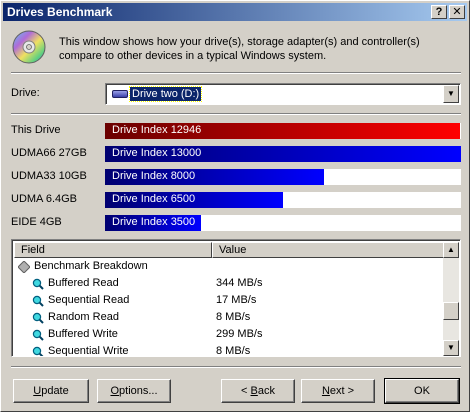 The height and width of the screenshot is (412, 470). What do you see at coordinates (457, 12) in the screenshot?
I see `close-button: ✕` at bounding box center [457, 12].